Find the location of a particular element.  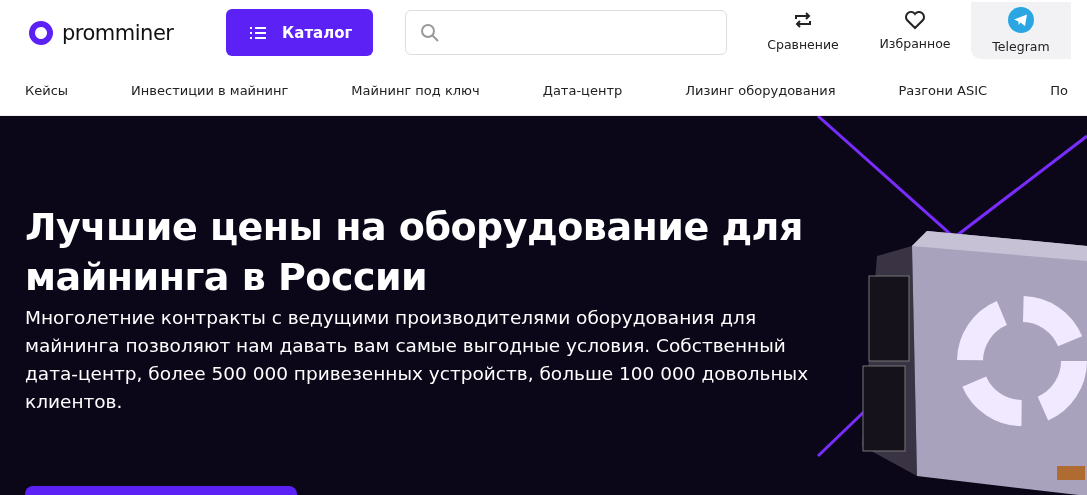

header-action: Избранное is located at coordinates (915, 30).